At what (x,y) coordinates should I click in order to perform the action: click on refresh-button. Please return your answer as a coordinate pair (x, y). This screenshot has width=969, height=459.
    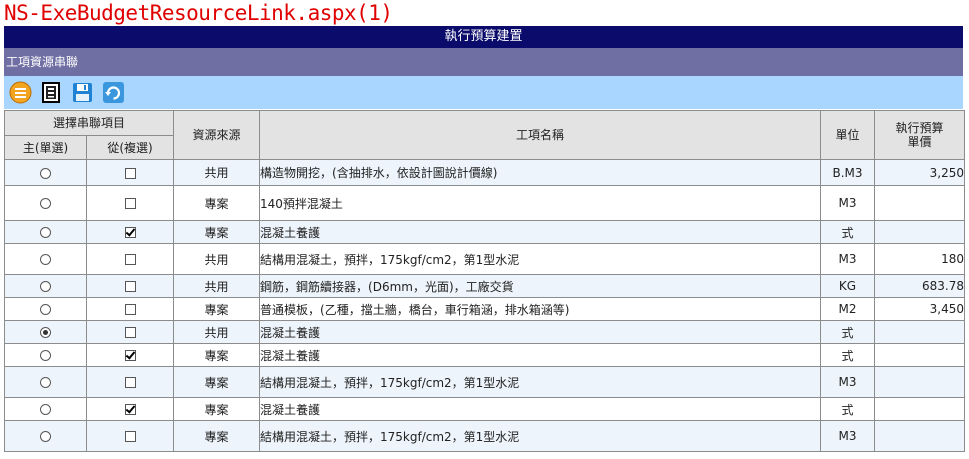
    Looking at the image, I should click on (113, 92).